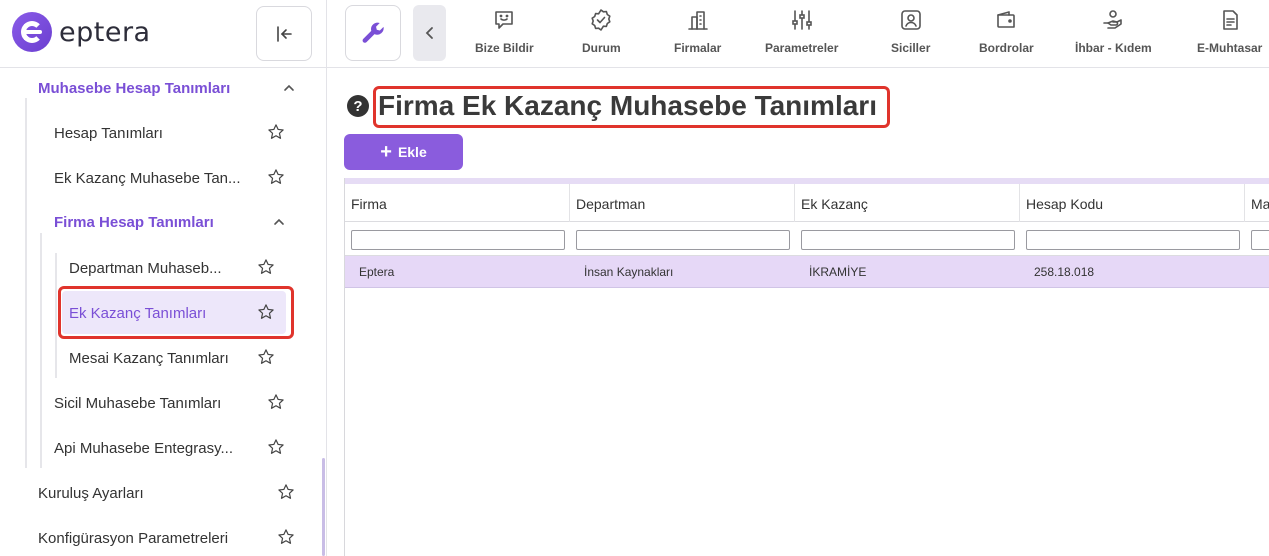 The image size is (1269, 556). What do you see at coordinates (32, 32) in the screenshot?
I see `logo-mark-icon` at bounding box center [32, 32].